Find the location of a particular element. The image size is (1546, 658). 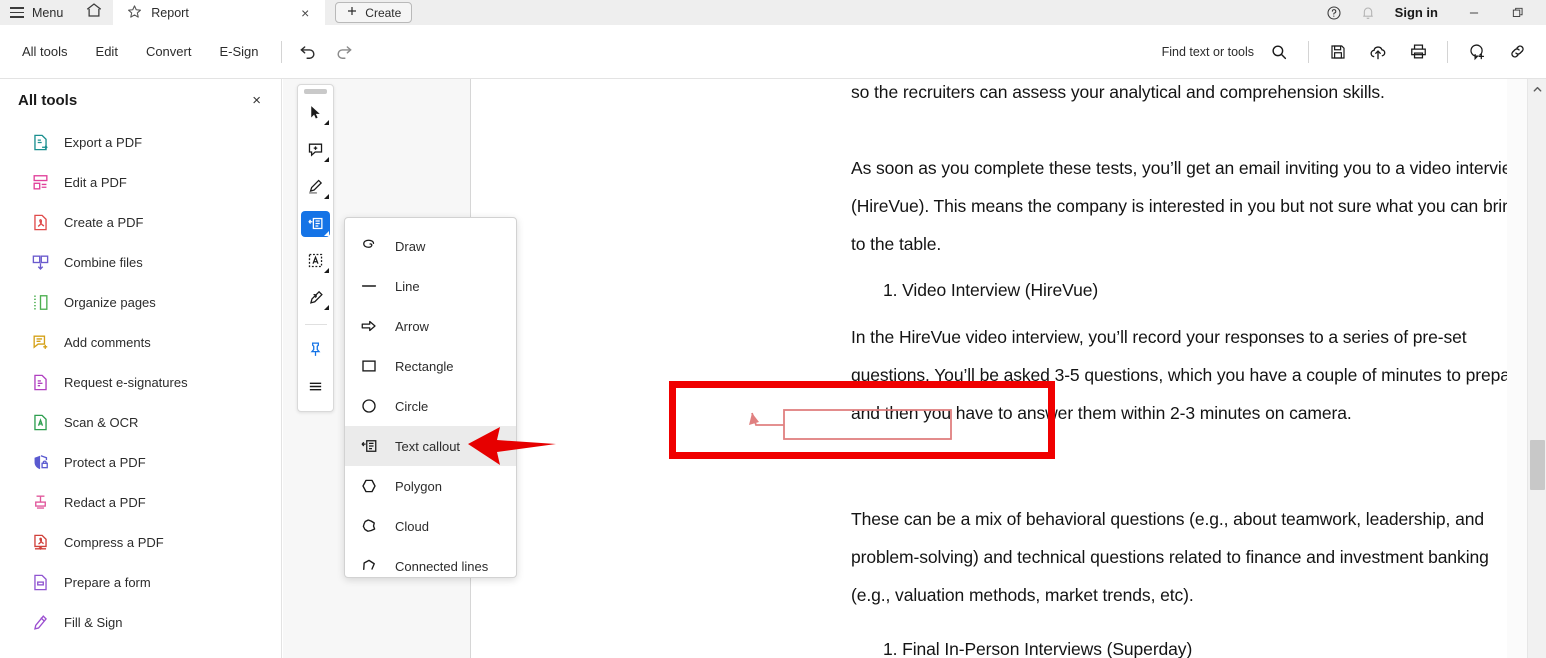

sidebar-item-add-comments: Add comments is located at coordinates (140, 342).